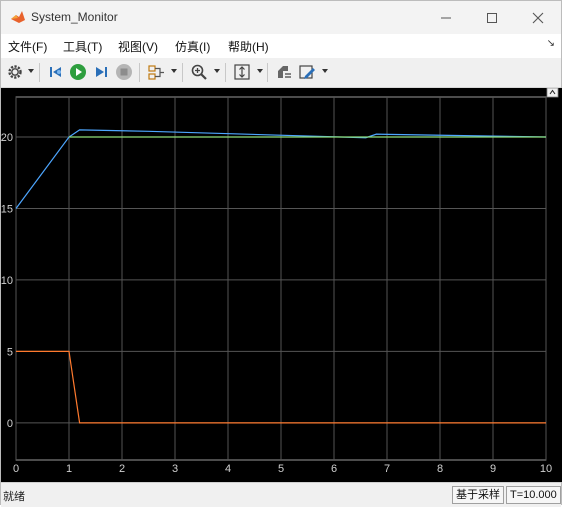 Image resolution: width=562 pixels, height=507 pixels. I want to click on window-title: System_Monitor, so click(74, 17).